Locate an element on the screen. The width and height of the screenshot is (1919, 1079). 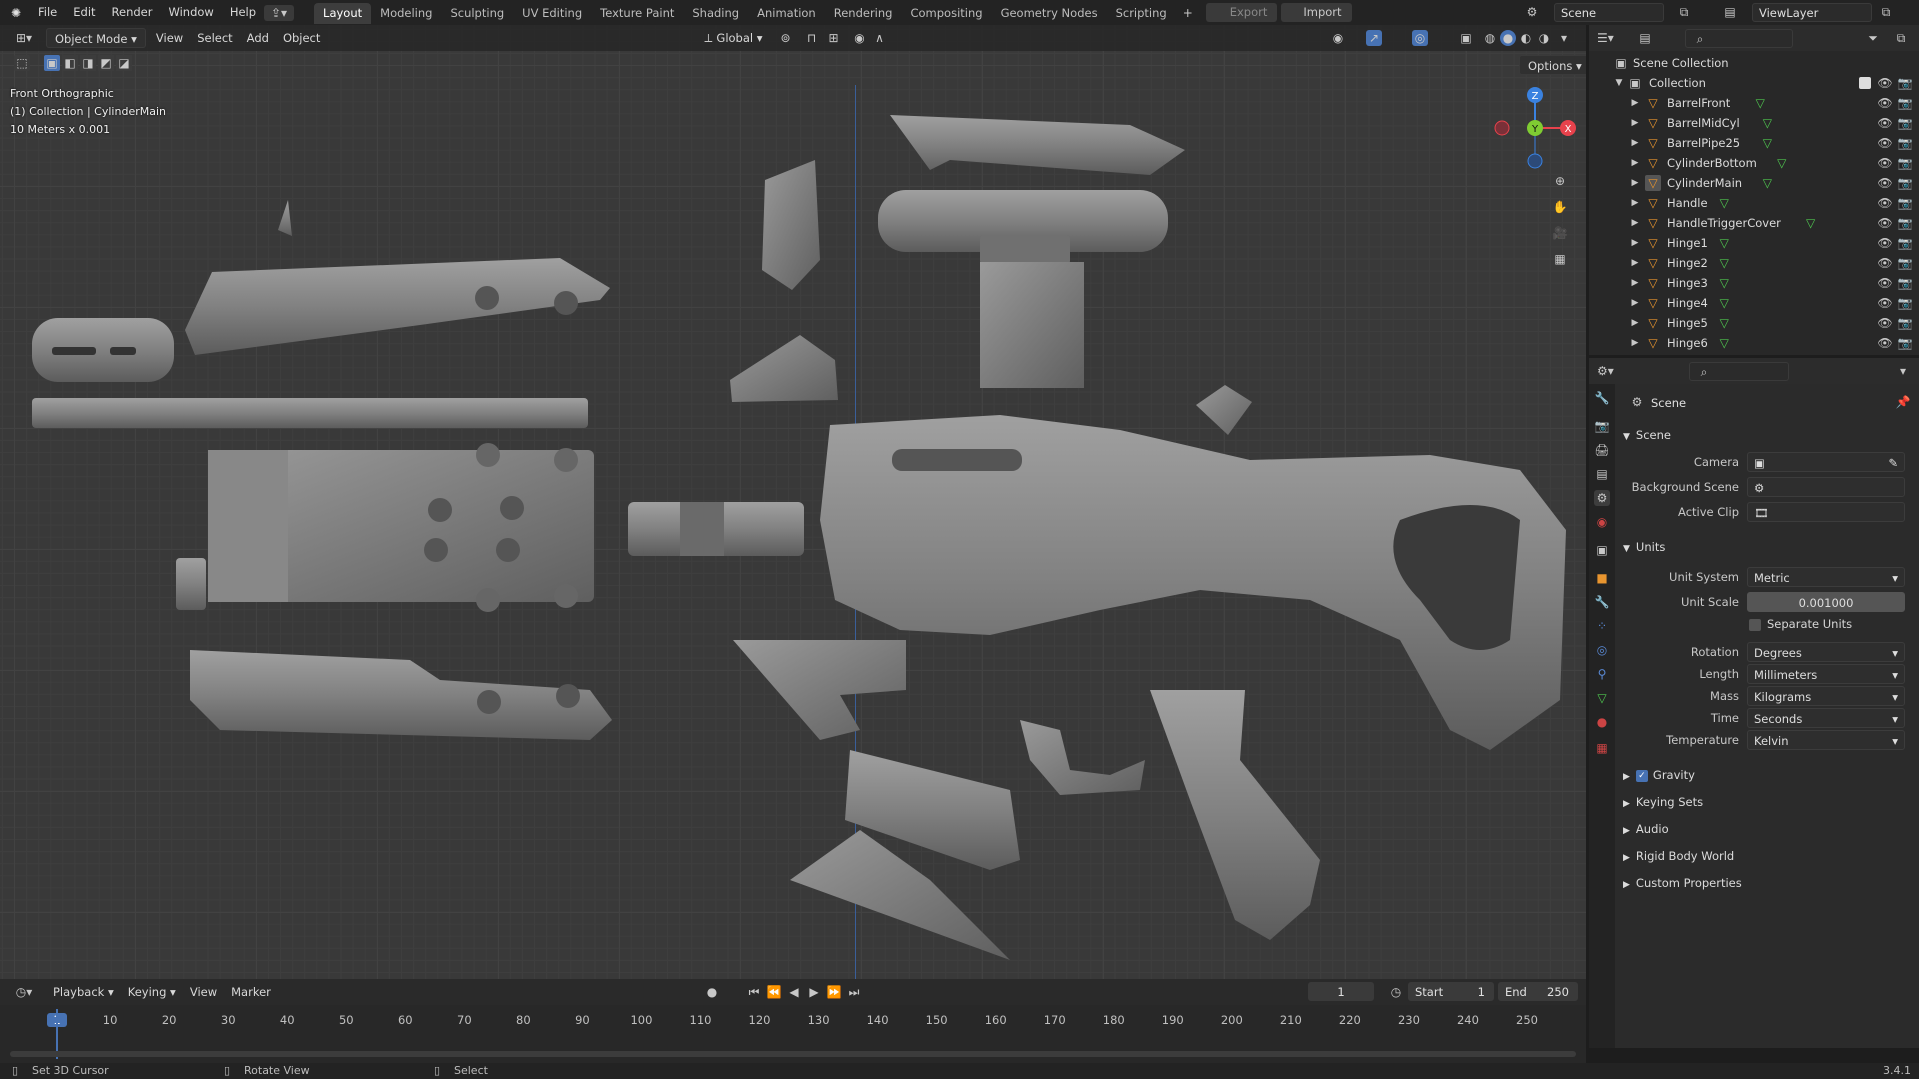
tab-modeling: Modeling is located at coordinates (406, 13).